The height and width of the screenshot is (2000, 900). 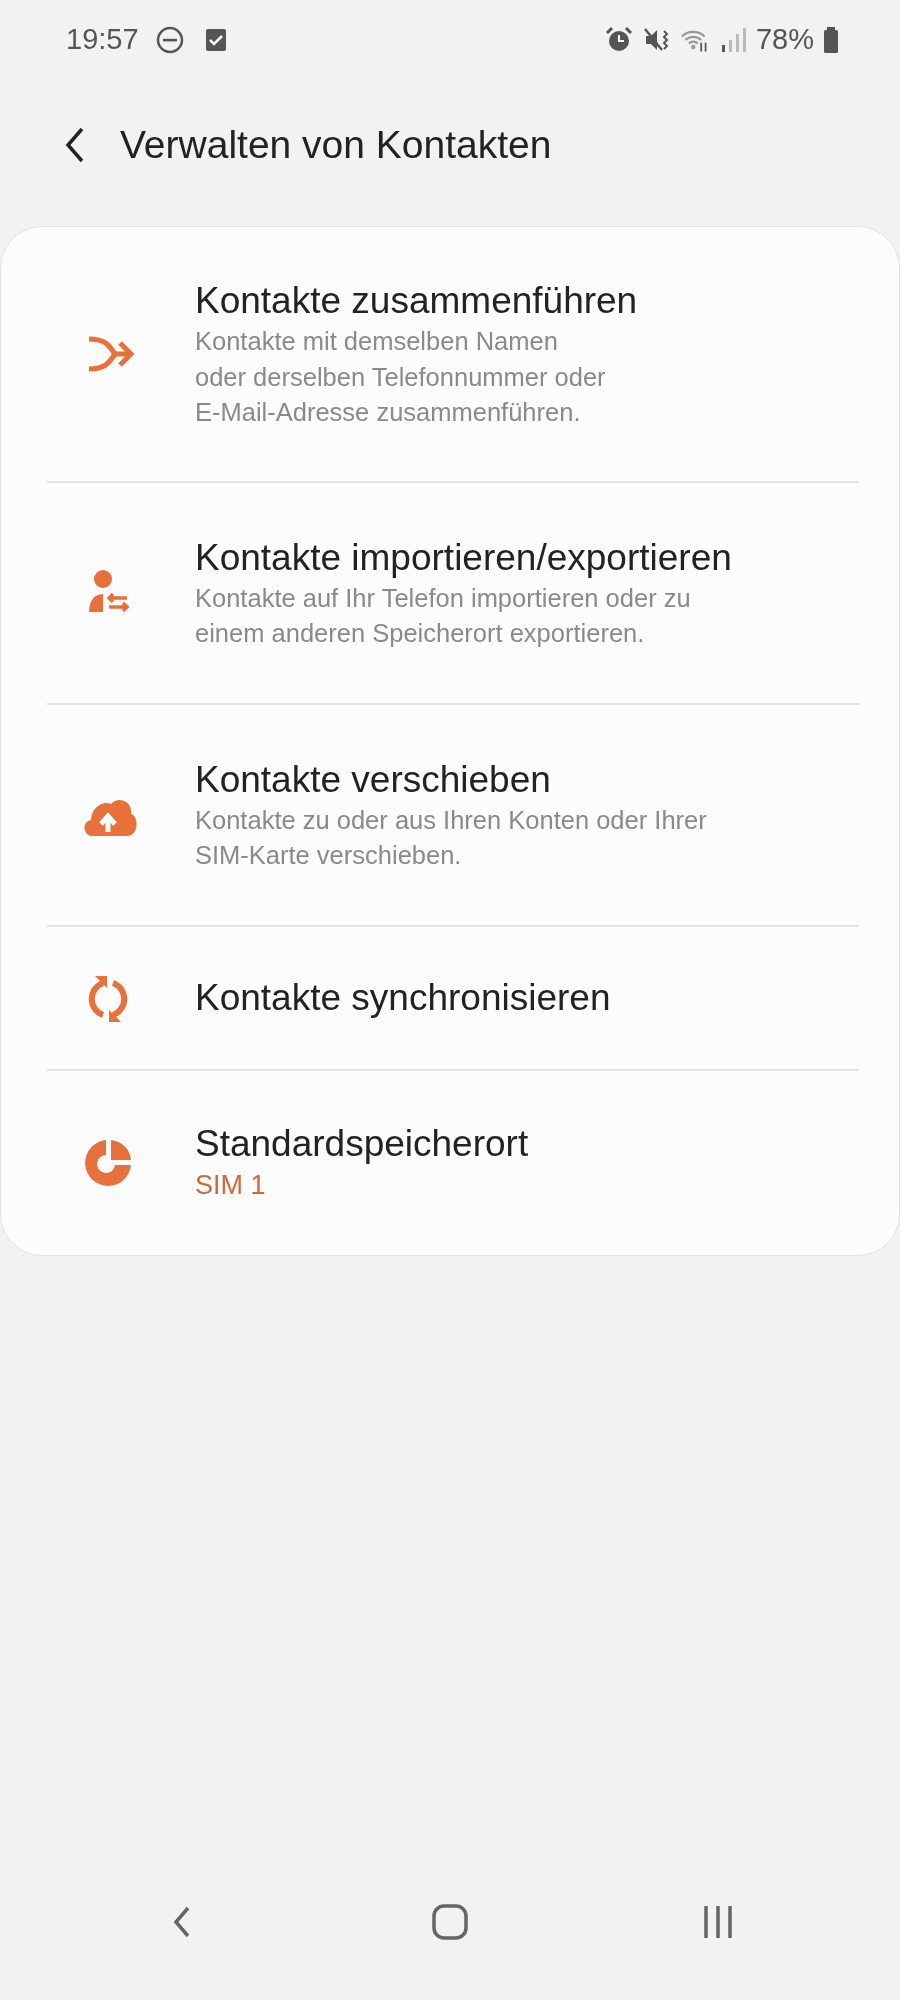 What do you see at coordinates (169, 40) in the screenshot?
I see `do-not-disturb-icon` at bounding box center [169, 40].